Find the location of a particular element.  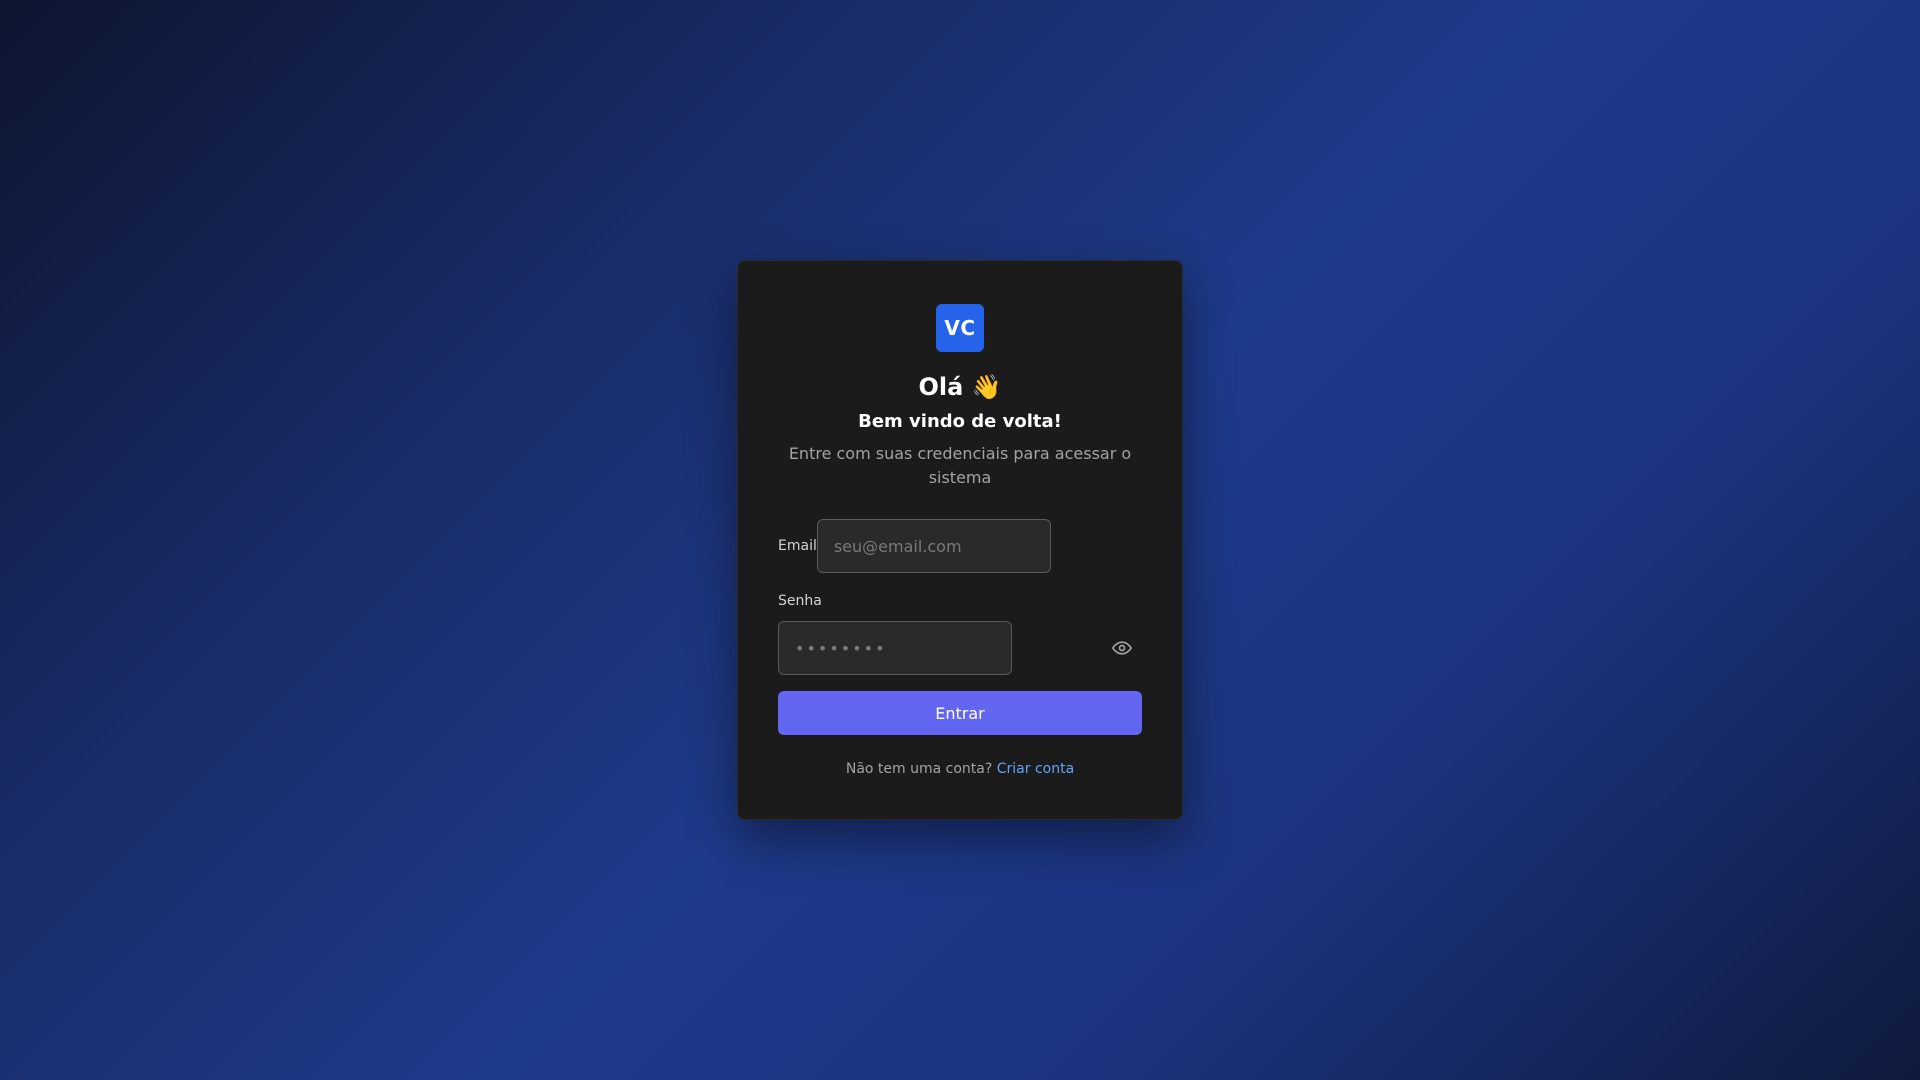

eye-icon is located at coordinates (1122, 648).